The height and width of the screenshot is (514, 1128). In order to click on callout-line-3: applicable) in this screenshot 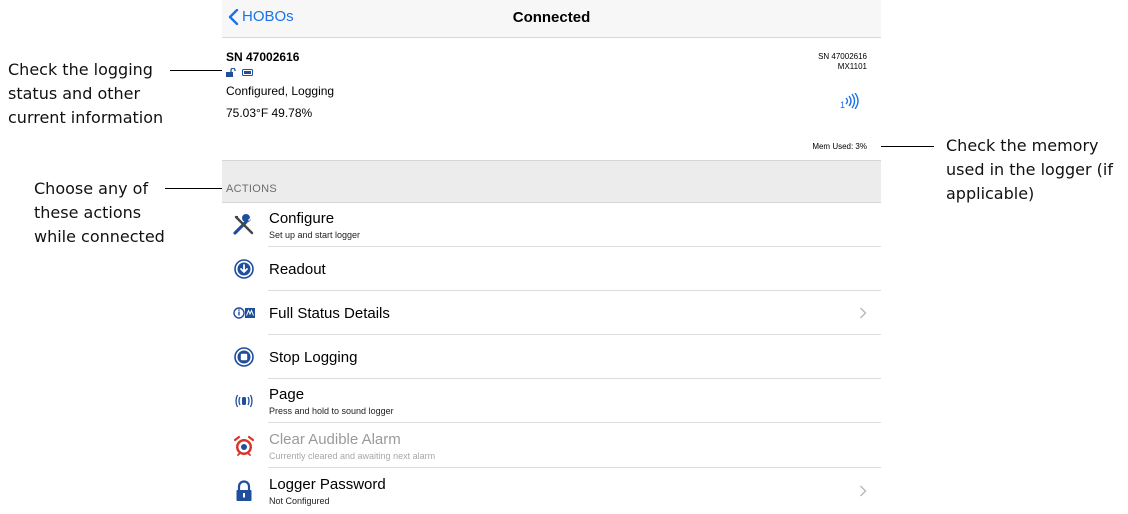, I will do `click(990, 193)`.